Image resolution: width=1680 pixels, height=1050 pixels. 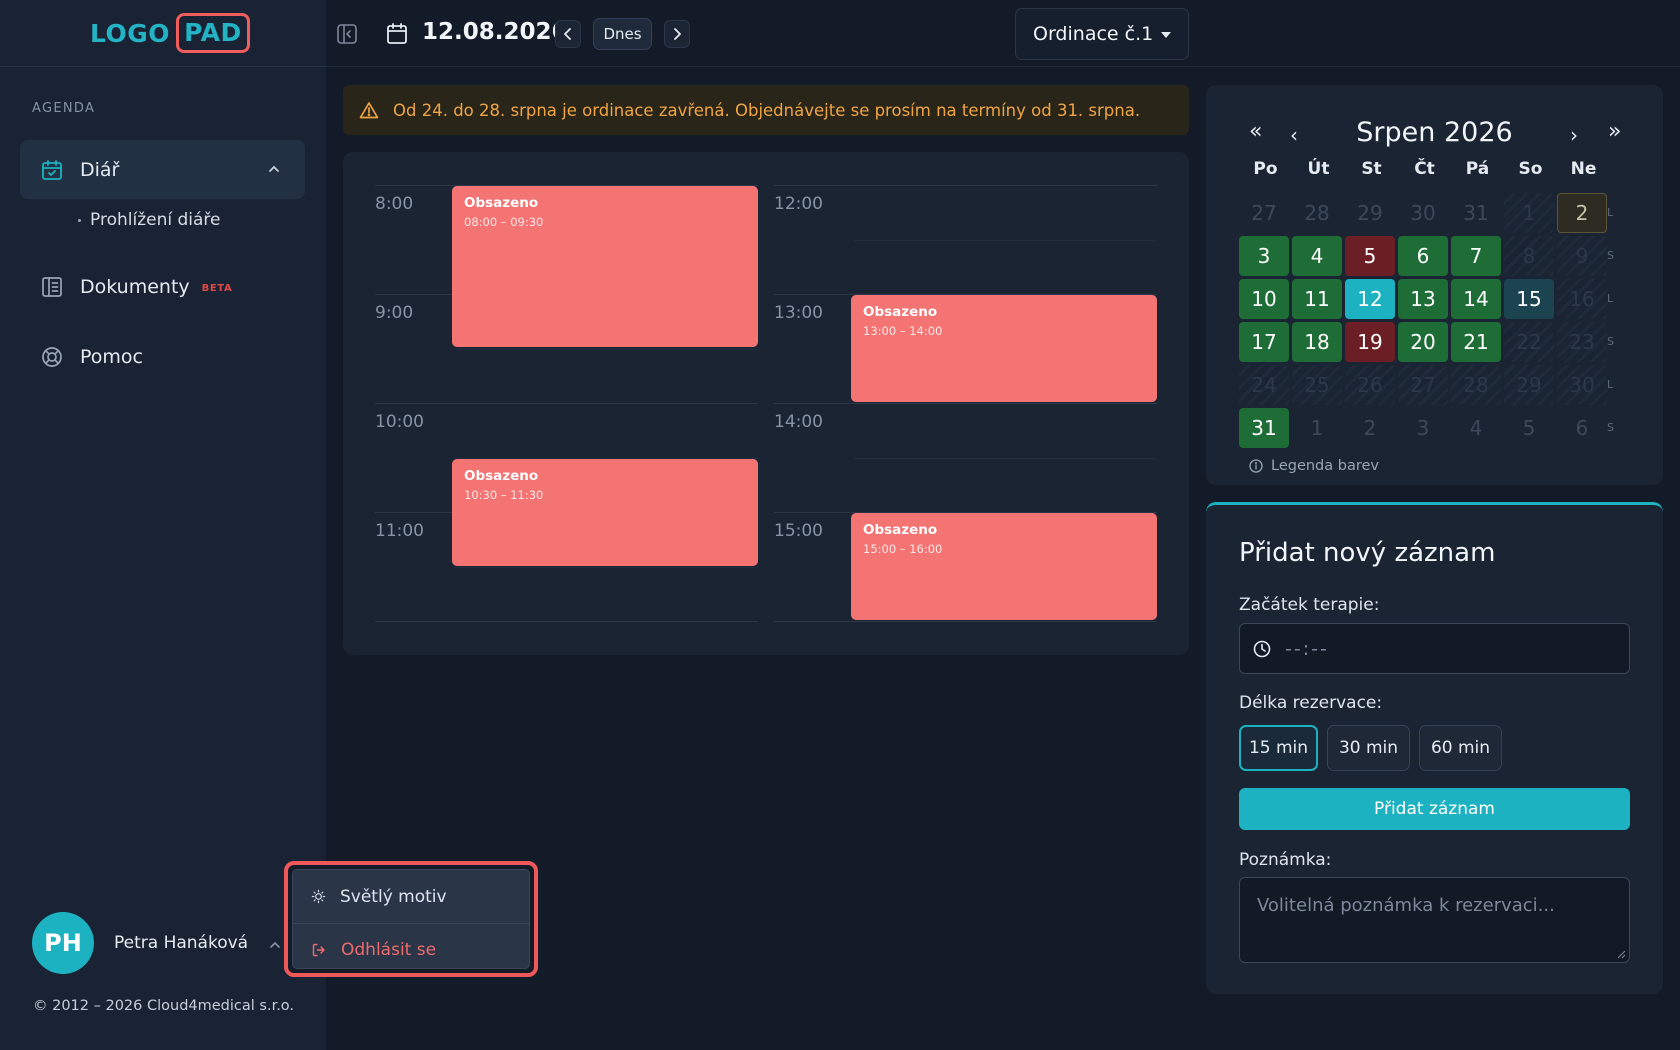 I want to click on calendar-day: 15, so click(x=1529, y=299).